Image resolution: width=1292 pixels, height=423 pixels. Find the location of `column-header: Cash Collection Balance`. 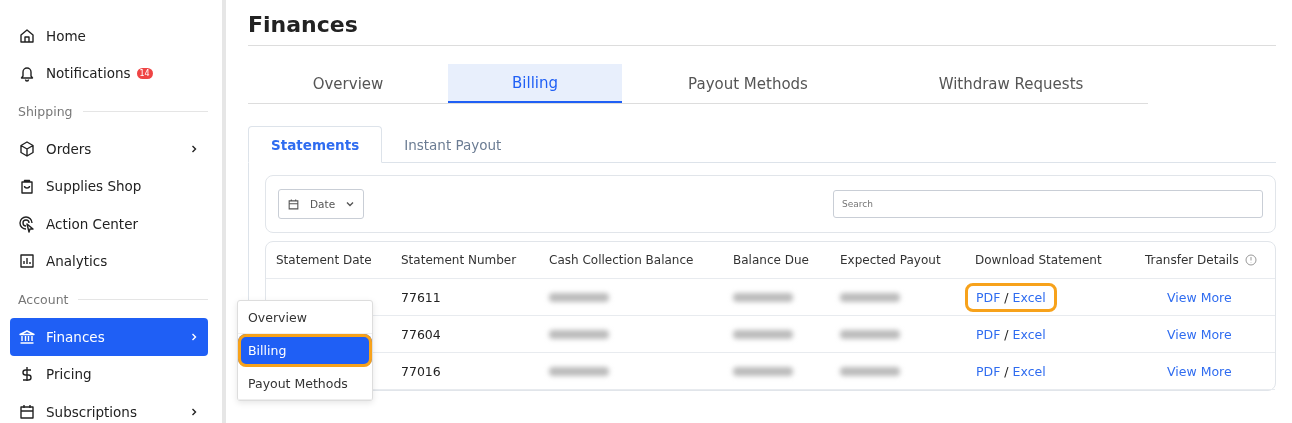

column-header: Cash Collection Balance is located at coordinates (621, 260).